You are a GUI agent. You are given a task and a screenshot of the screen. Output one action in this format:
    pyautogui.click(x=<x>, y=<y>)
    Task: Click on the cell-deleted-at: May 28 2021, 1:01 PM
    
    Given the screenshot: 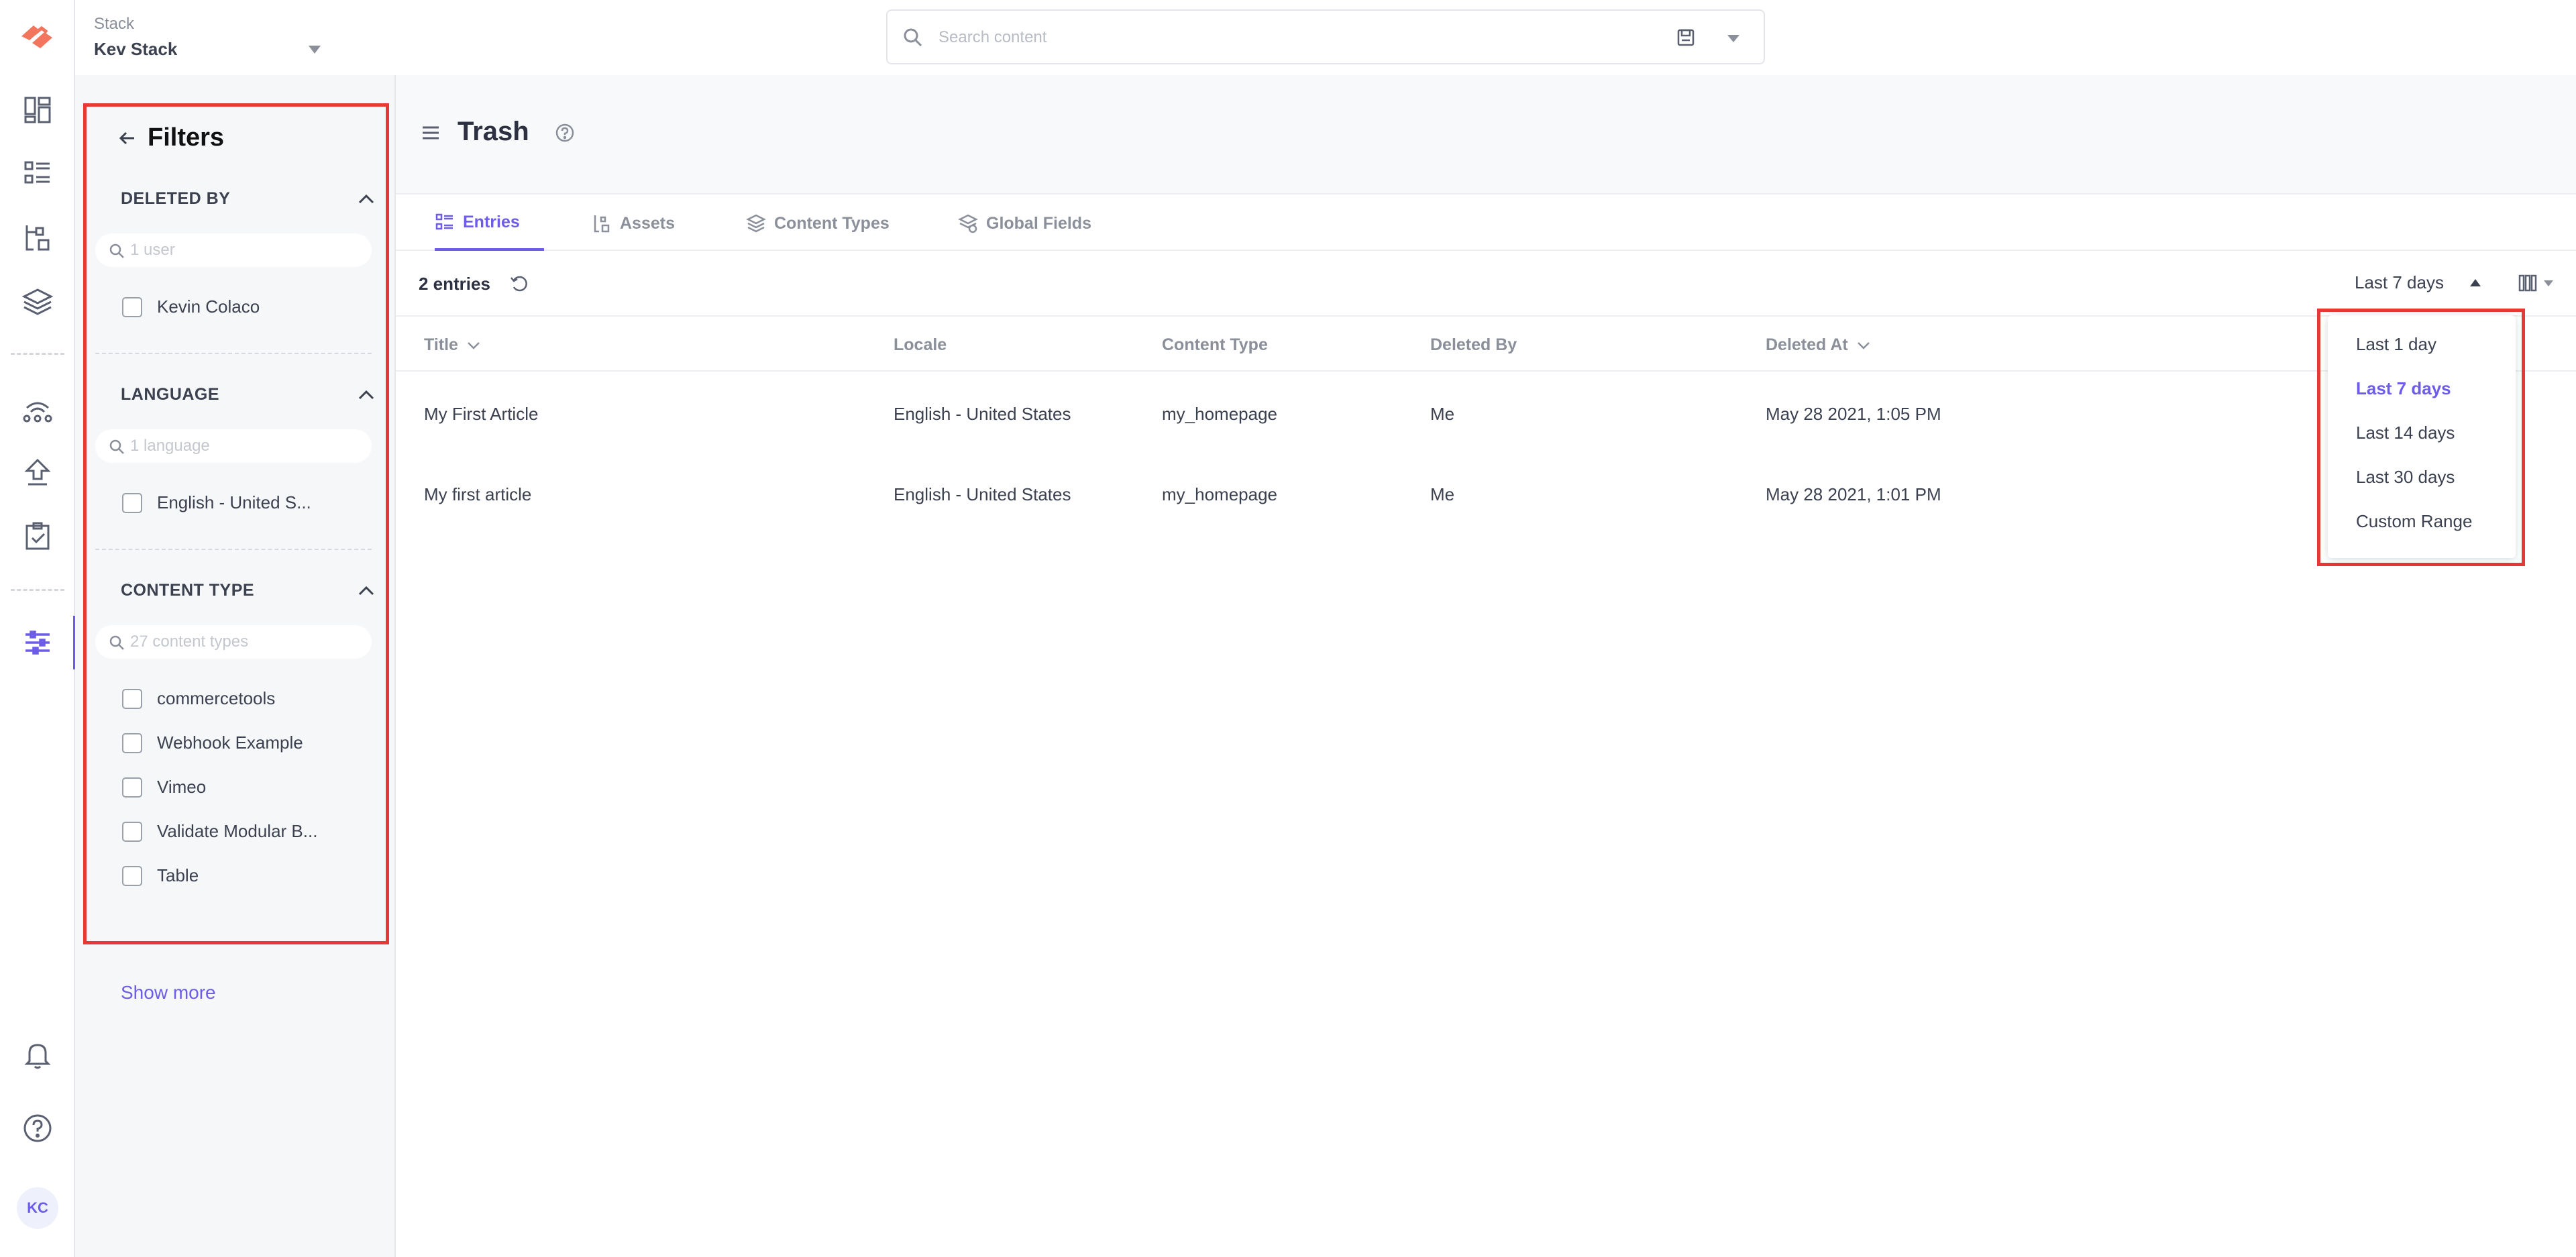 What is the action you would take?
    pyautogui.click(x=1853, y=494)
    